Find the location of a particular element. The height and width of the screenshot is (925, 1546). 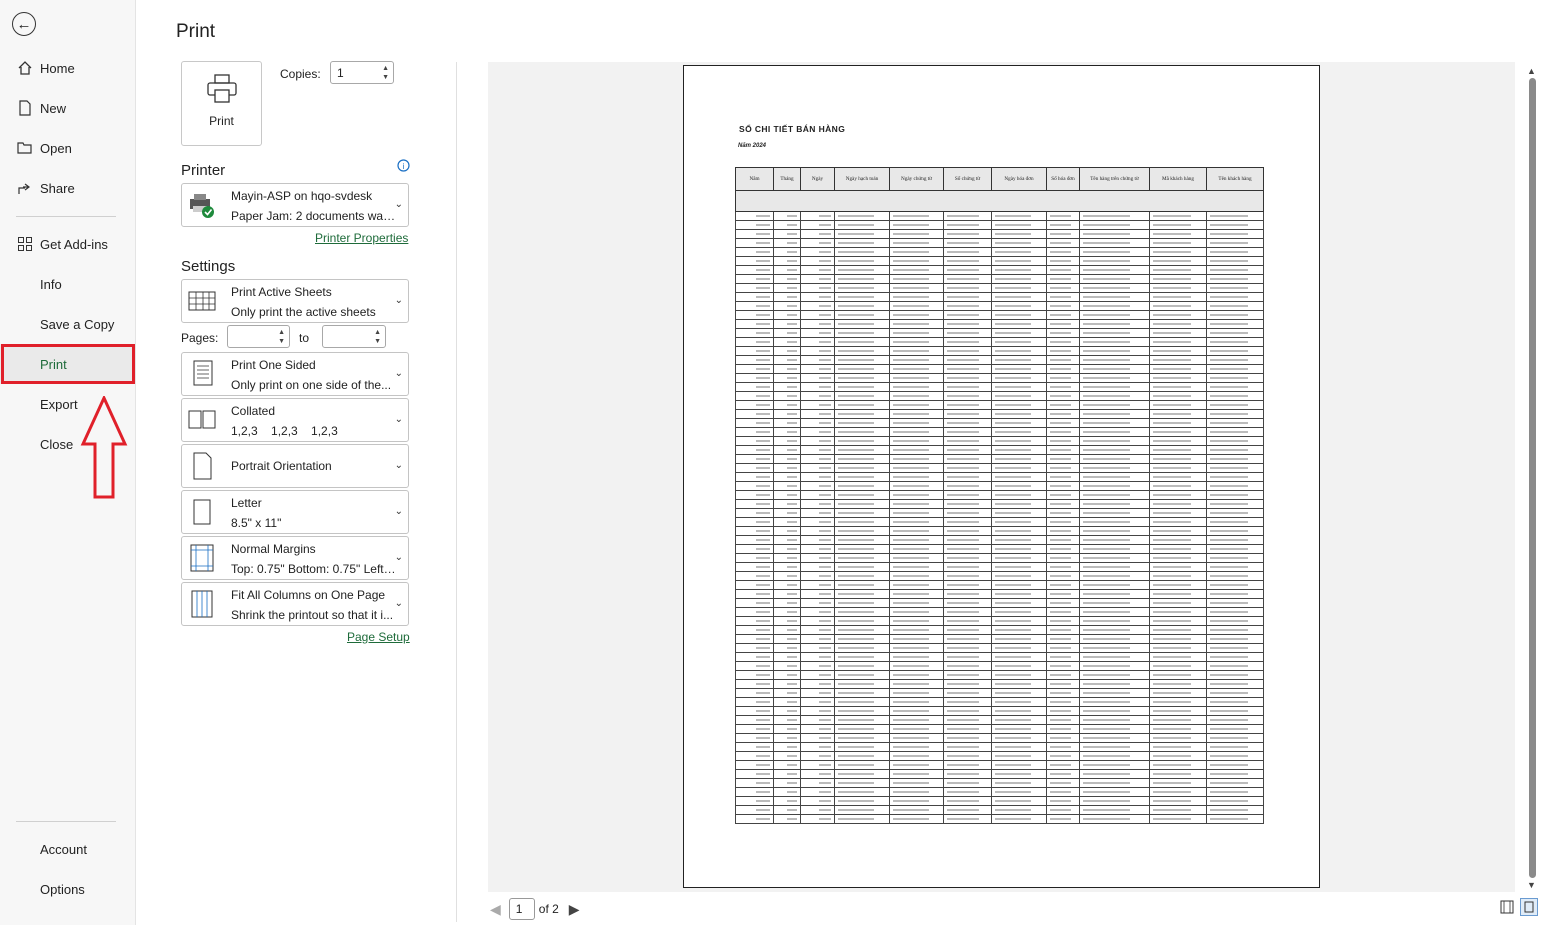

back-arrow-icon: ← is located at coordinates (24, 24).